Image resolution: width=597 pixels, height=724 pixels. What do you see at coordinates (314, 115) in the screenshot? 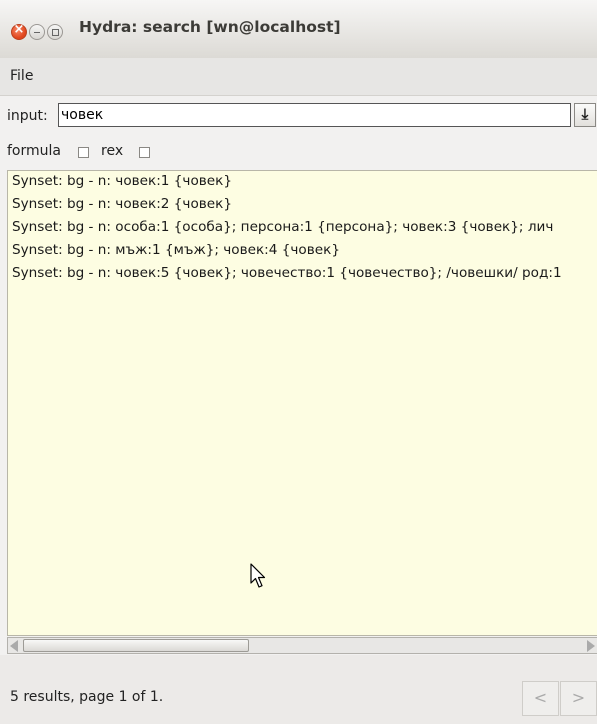
I see `search-input` at bounding box center [314, 115].